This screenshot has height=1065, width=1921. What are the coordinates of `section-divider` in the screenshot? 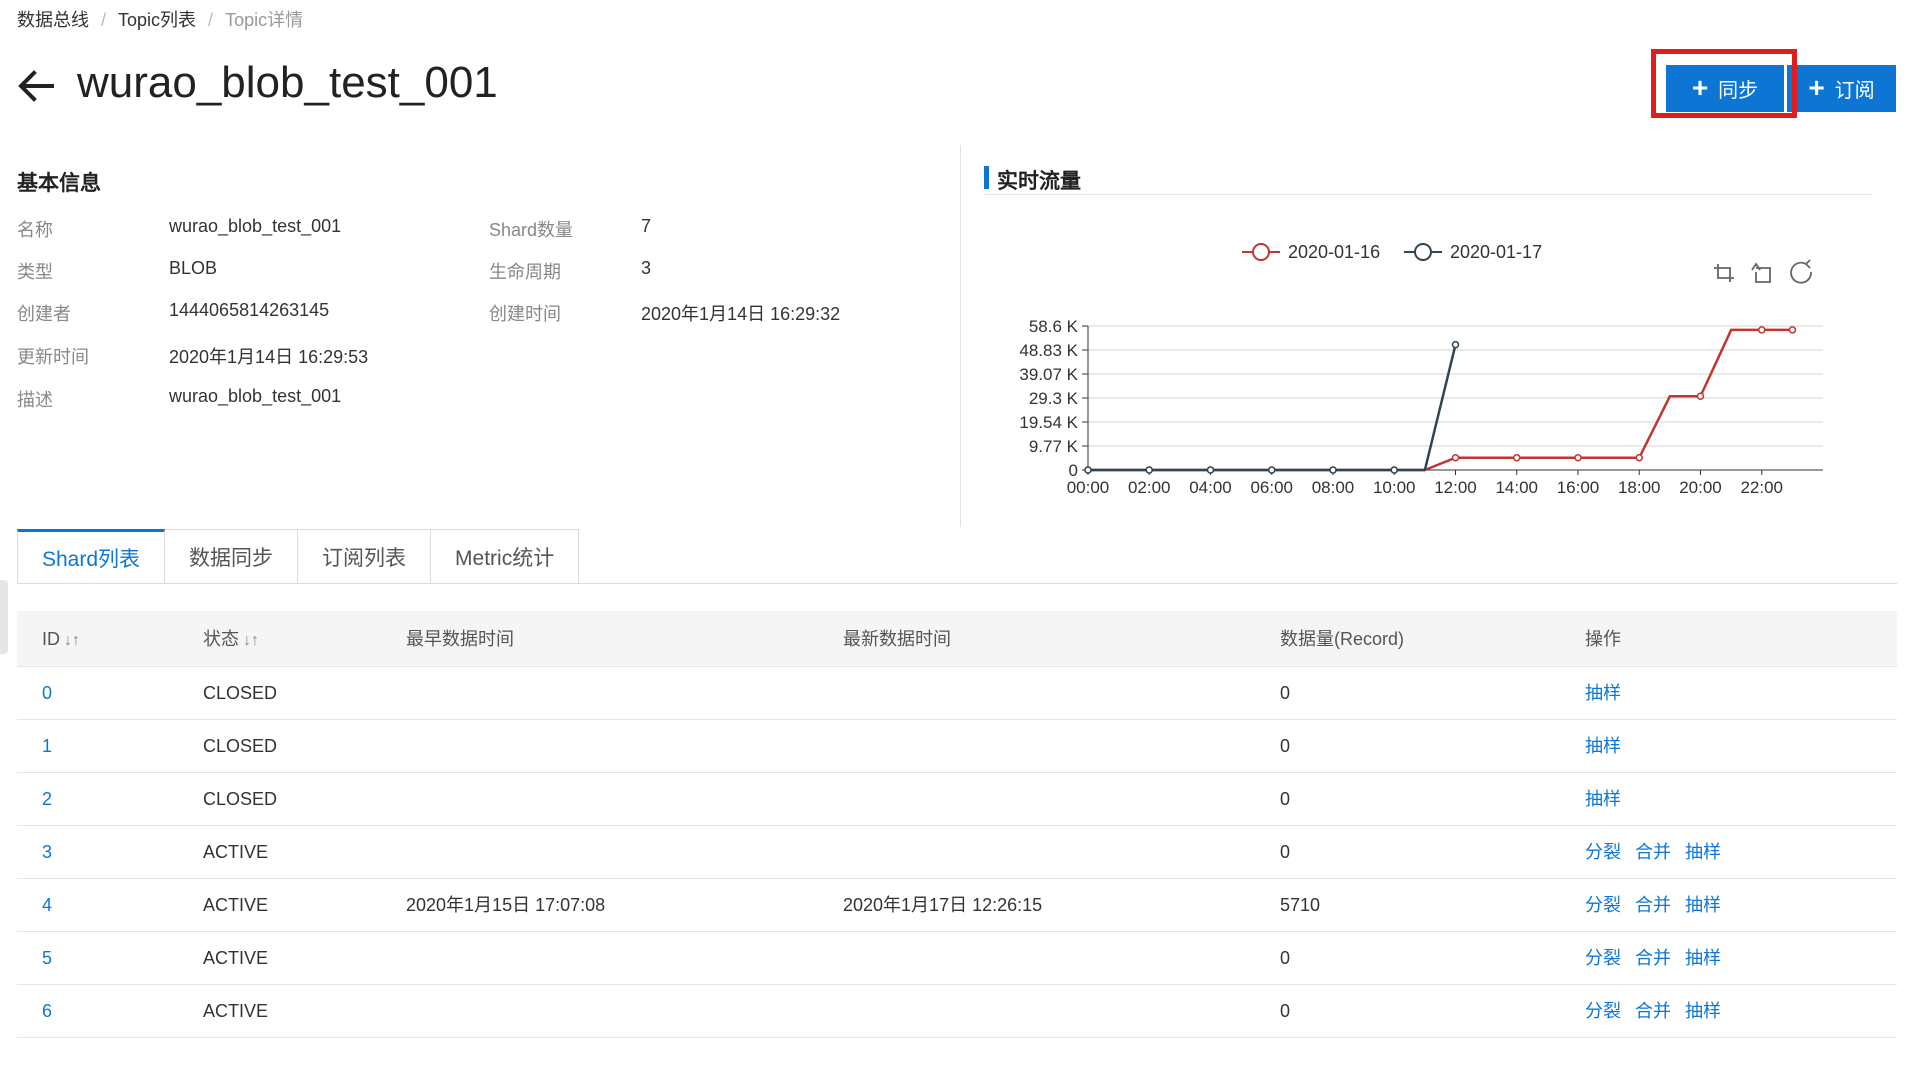 It's located at (960, 336).